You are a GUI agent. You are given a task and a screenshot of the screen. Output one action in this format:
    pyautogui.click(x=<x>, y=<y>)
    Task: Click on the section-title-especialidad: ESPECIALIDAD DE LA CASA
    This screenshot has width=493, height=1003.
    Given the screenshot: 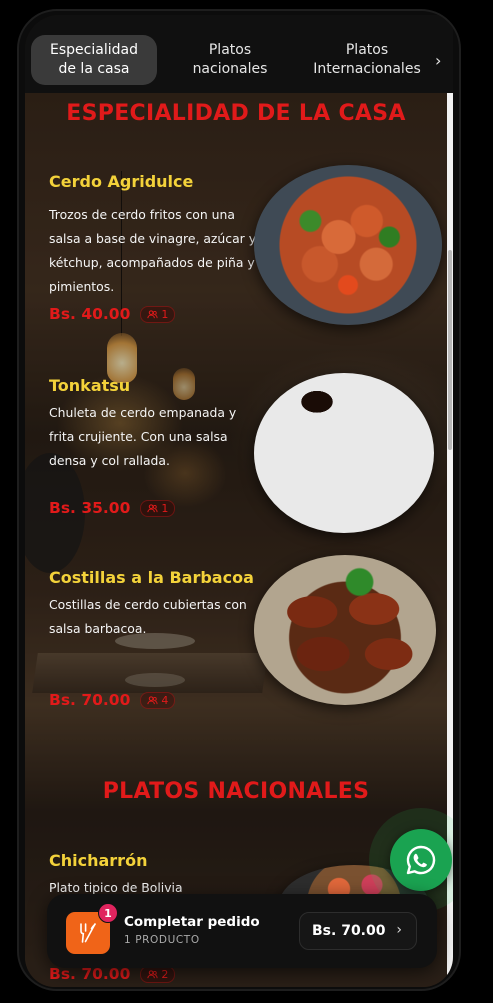 What is the action you would take?
    pyautogui.click(x=236, y=113)
    